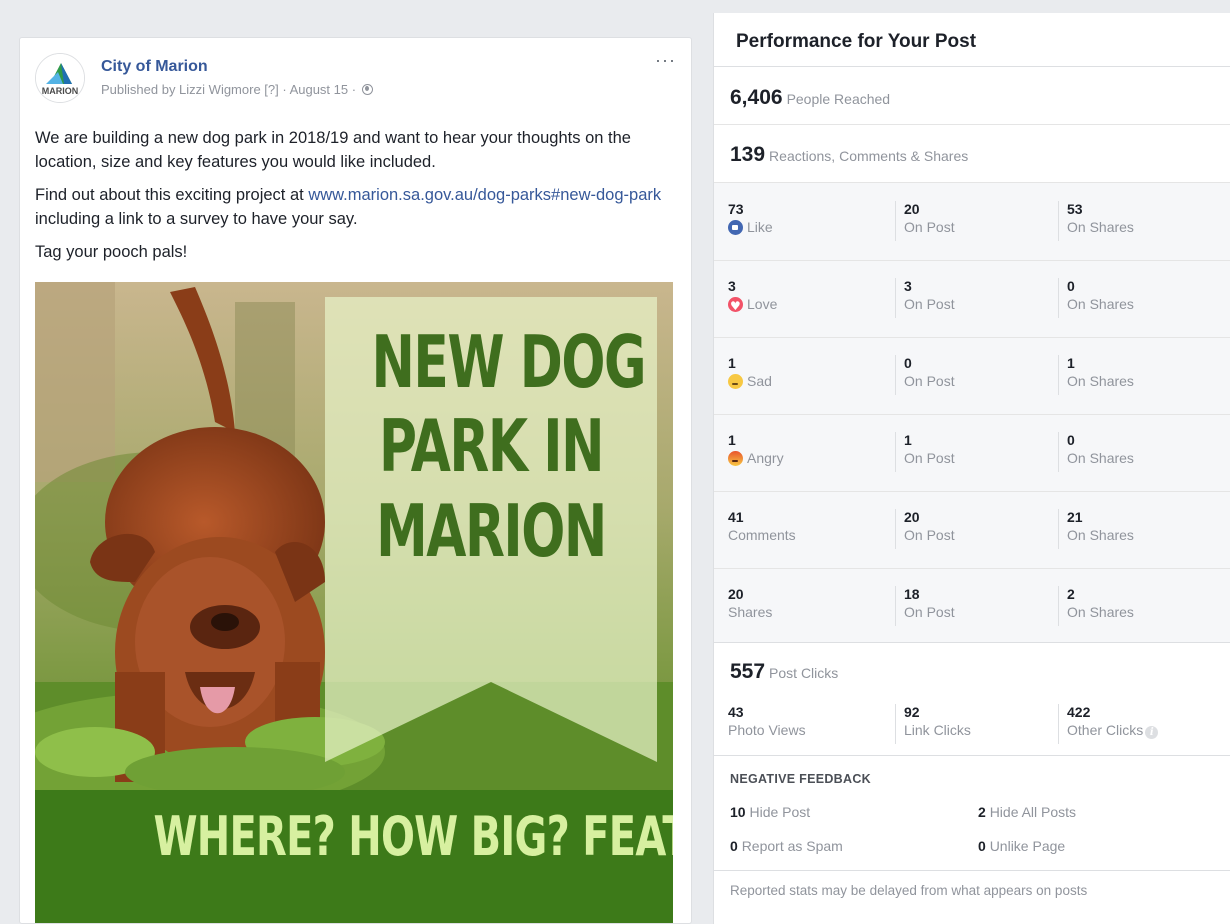  Describe the element at coordinates (736, 594) in the screenshot. I see `stat-total-value: 20` at that location.